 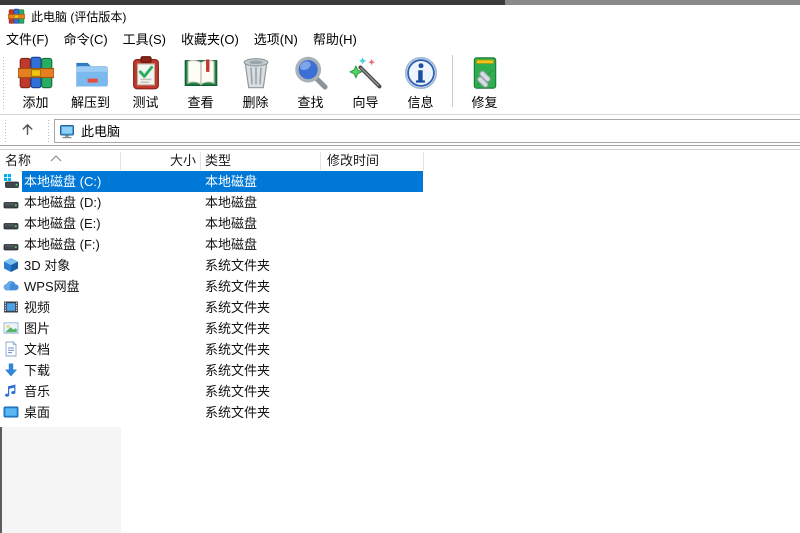 What do you see at coordinates (427, 130) in the screenshot?
I see `address-input: 此电脑` at bounding box center [427, 130].